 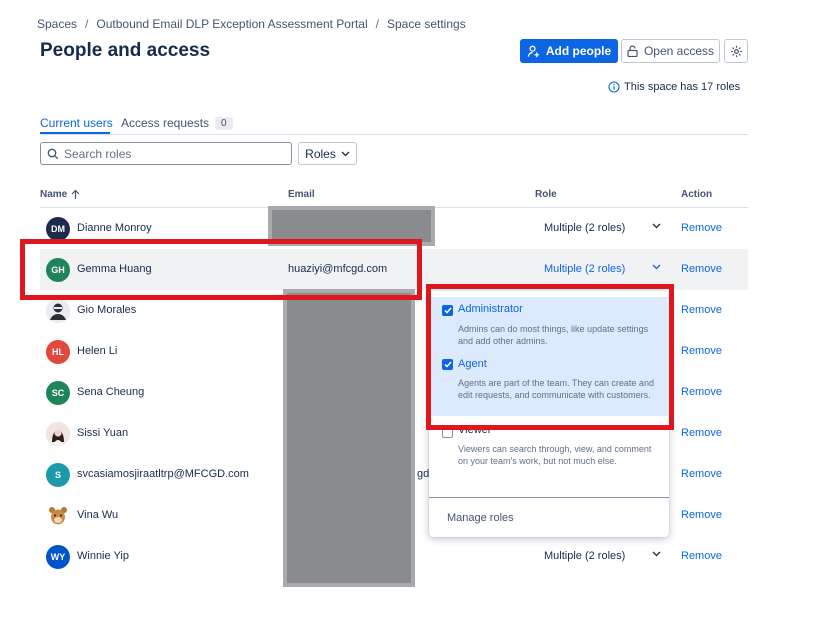 I want to click on avatar: DM, so click(x=58, y=229).